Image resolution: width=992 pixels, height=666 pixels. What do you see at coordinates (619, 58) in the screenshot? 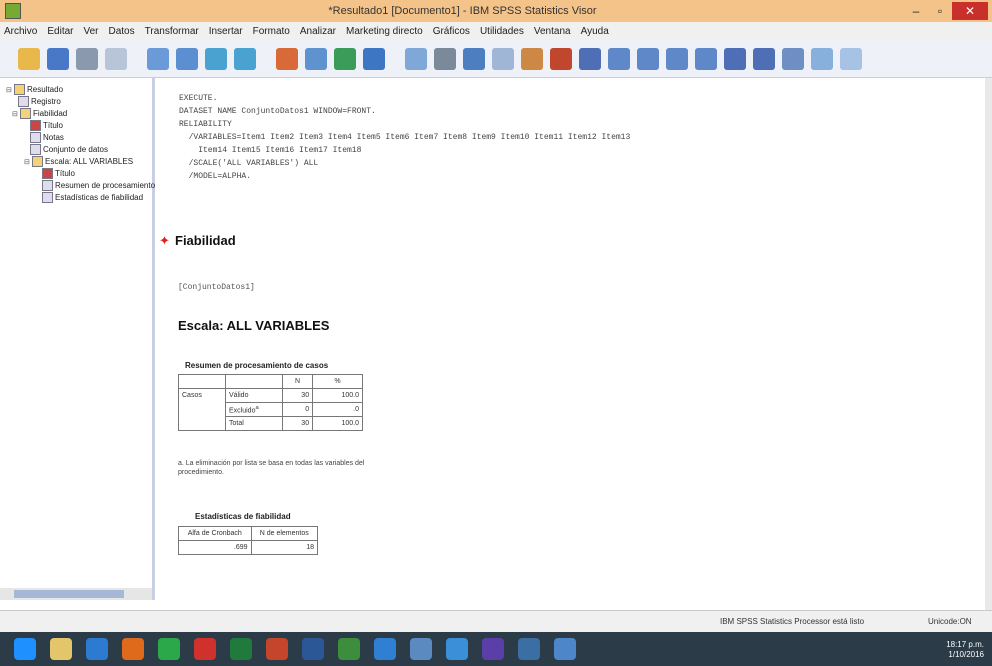
I see `promote-arrow-left-icon` at bounding box center [619, 58].